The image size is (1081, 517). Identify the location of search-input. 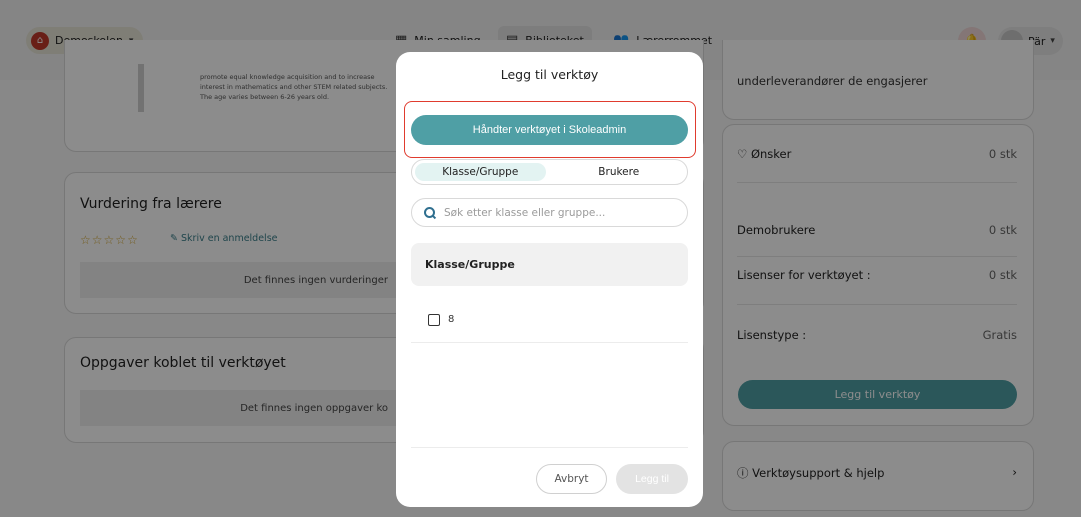
(554, 212).